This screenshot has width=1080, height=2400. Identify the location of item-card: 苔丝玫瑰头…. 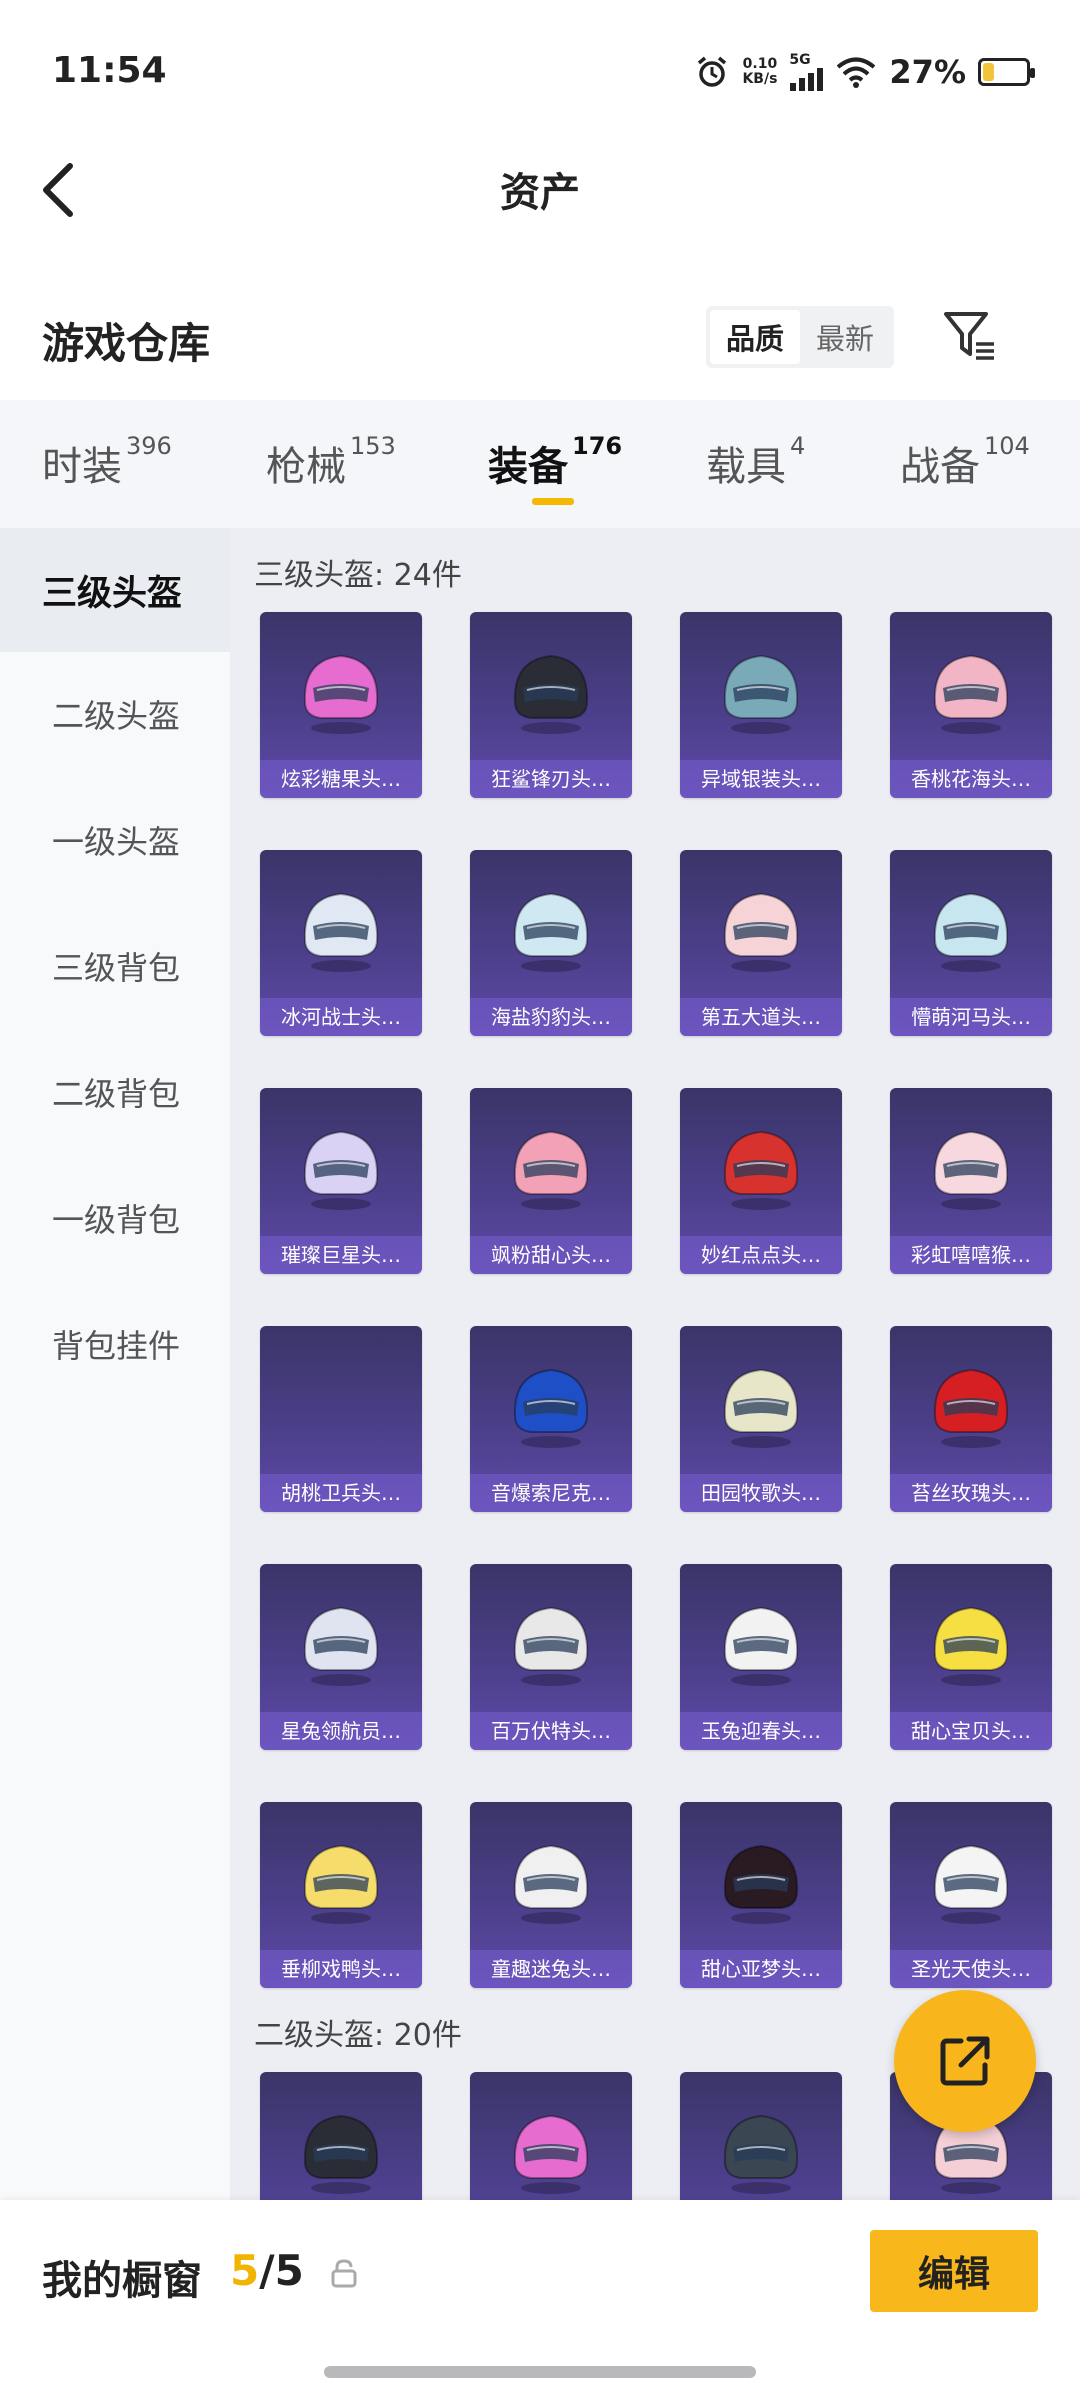
(971, 1419).